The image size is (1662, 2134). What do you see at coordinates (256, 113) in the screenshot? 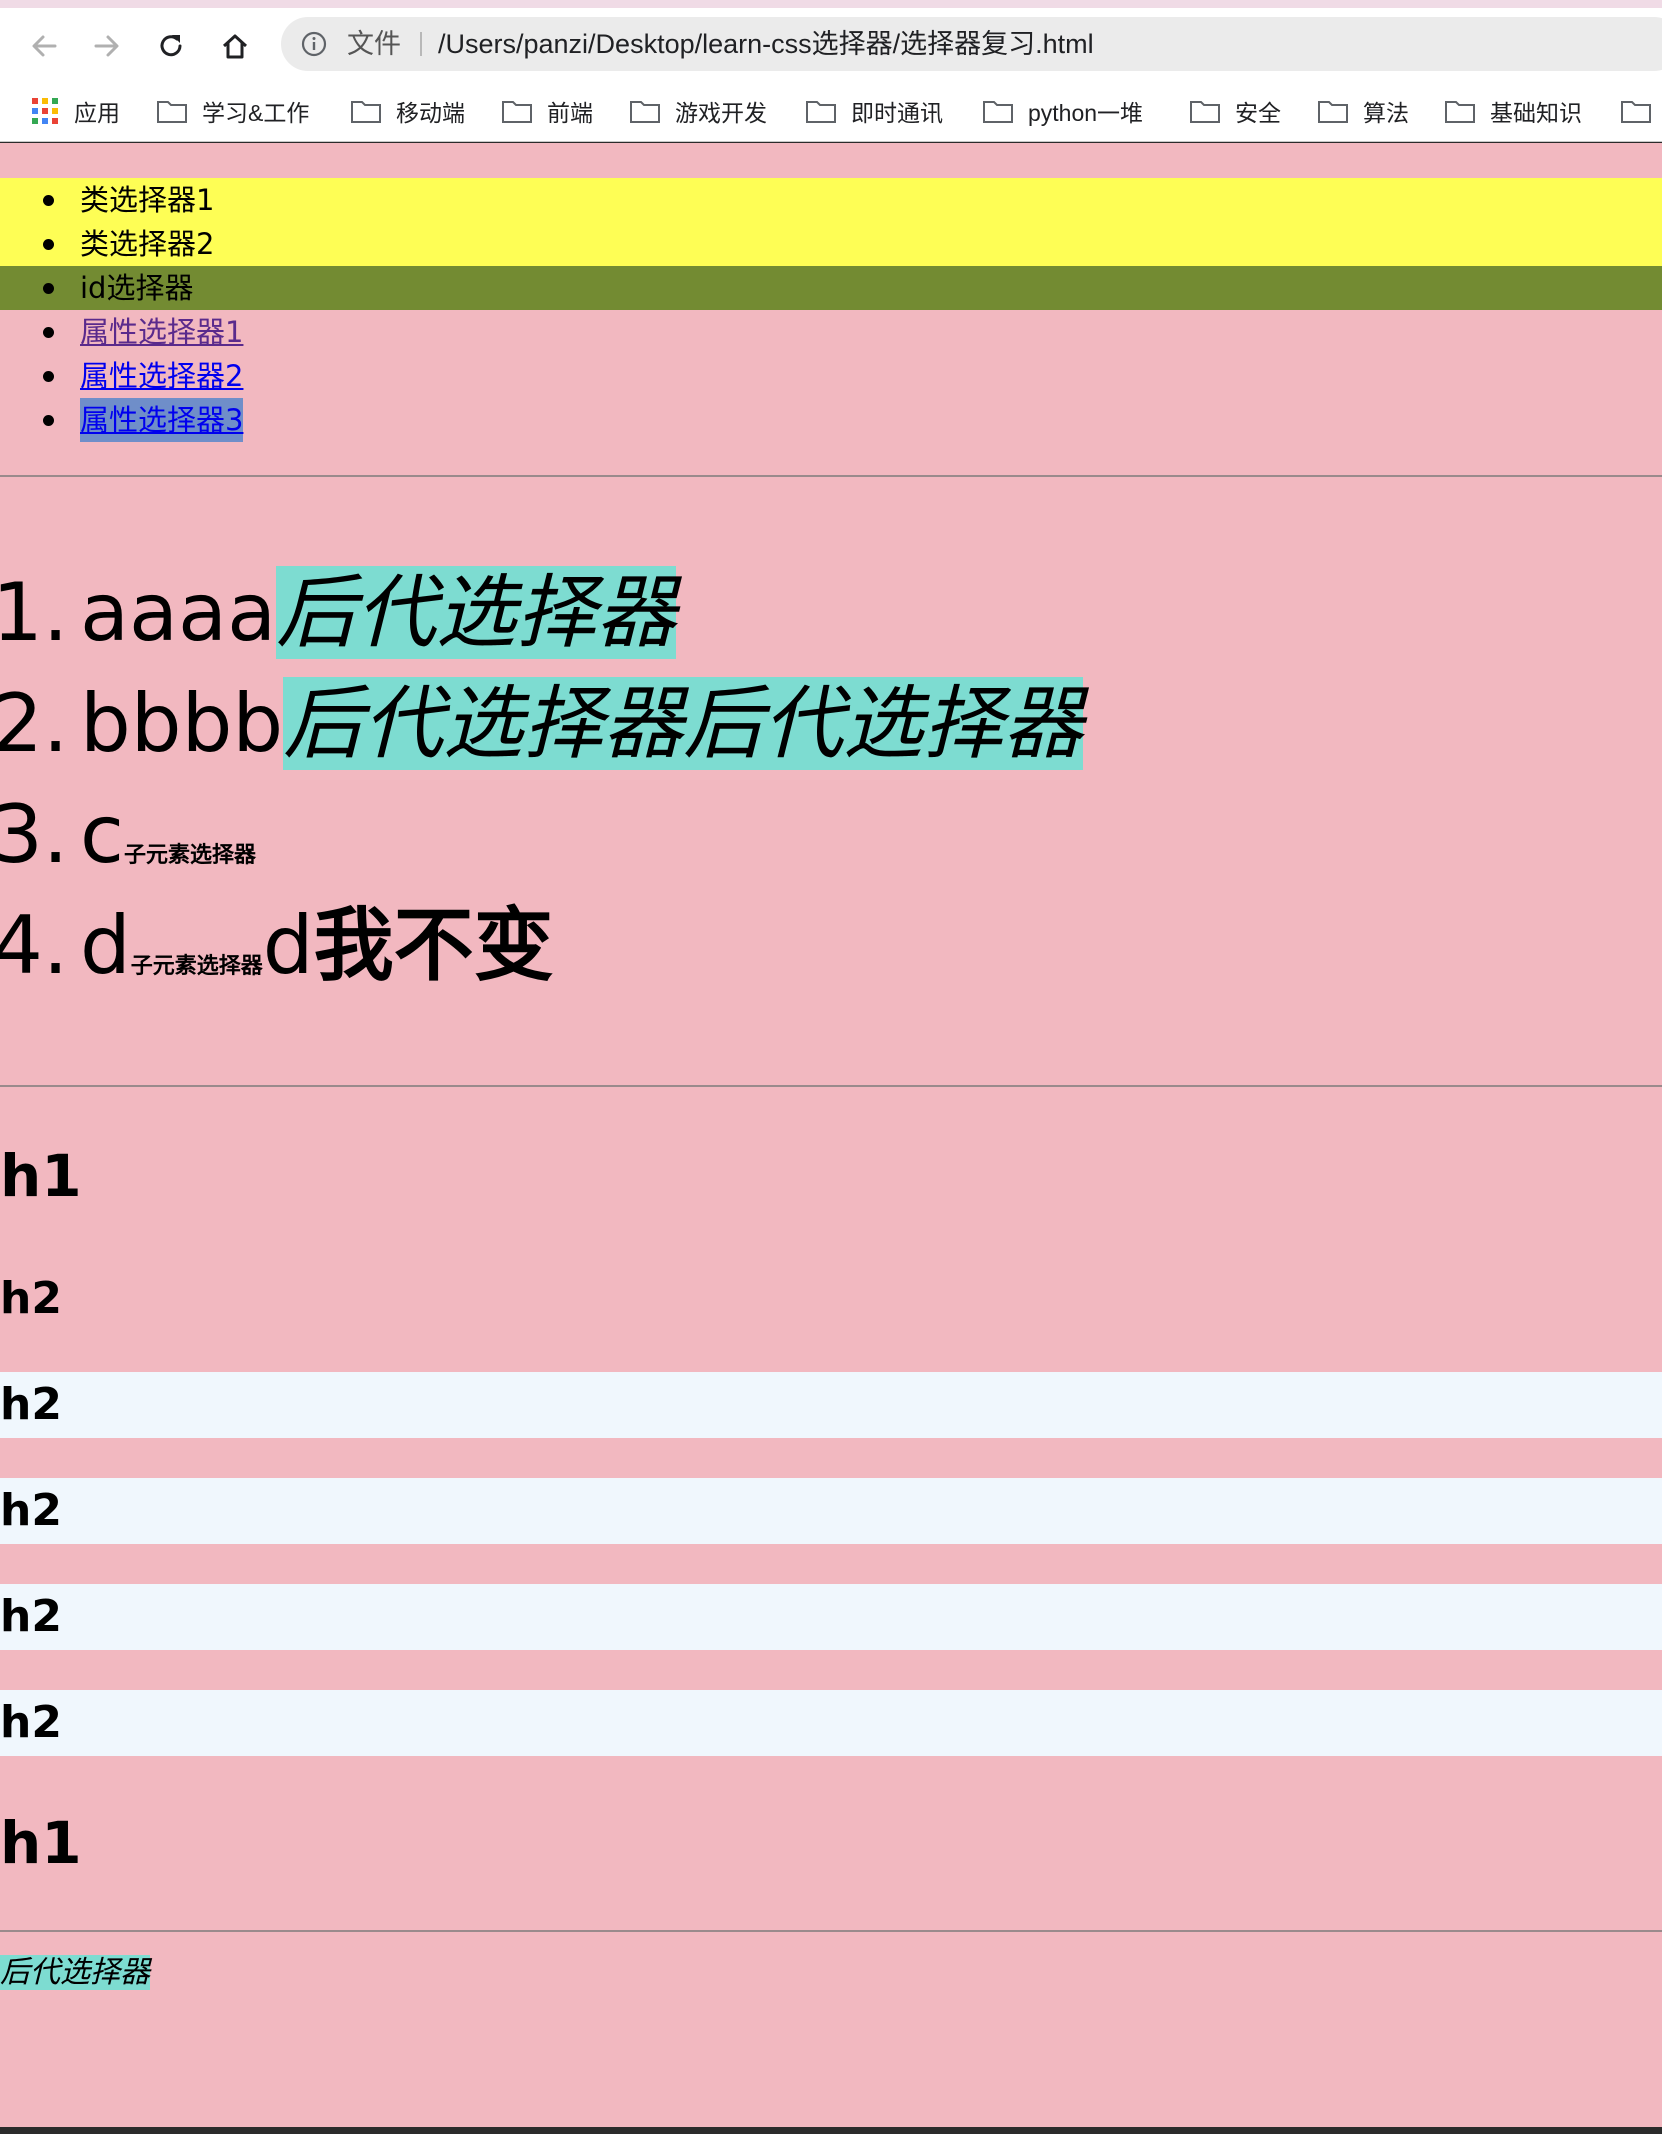
I see `bookmark-label: 学习&工作` at bounding box center [256, 113].